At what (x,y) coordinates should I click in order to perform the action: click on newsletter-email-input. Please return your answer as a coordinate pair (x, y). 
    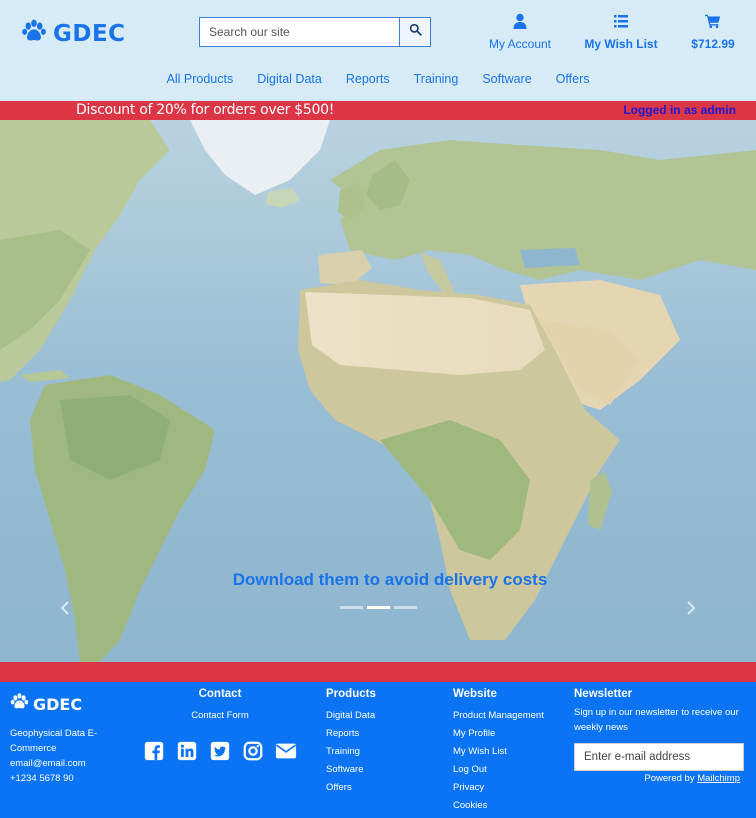
    Looking at the image, I should click on (659, 757).